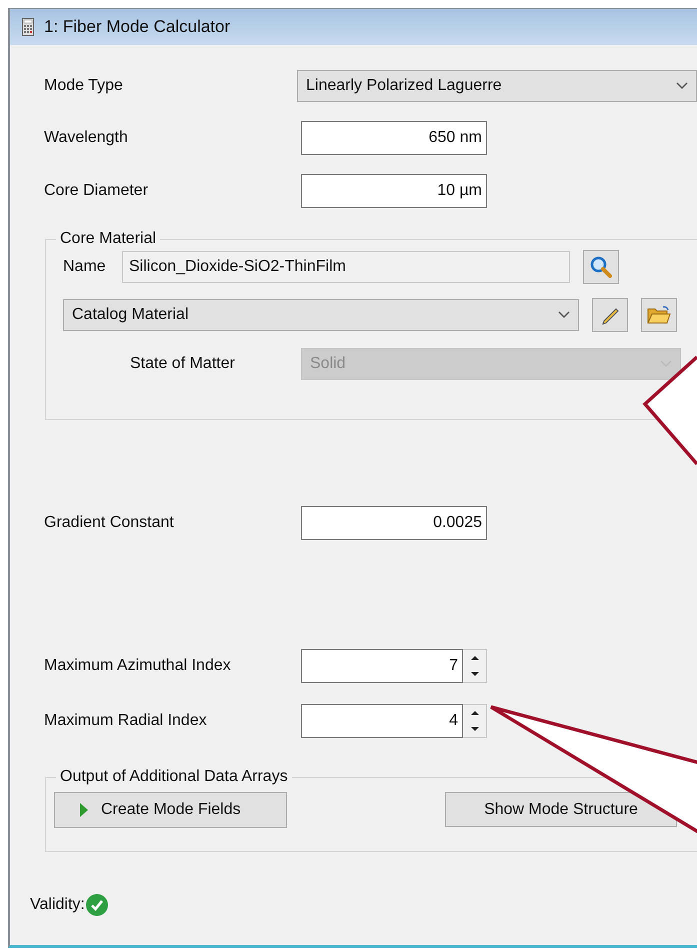 The width and height of the screenshot is (697, 951). I want to click on input-field: 0.0025, so click(394, 523).